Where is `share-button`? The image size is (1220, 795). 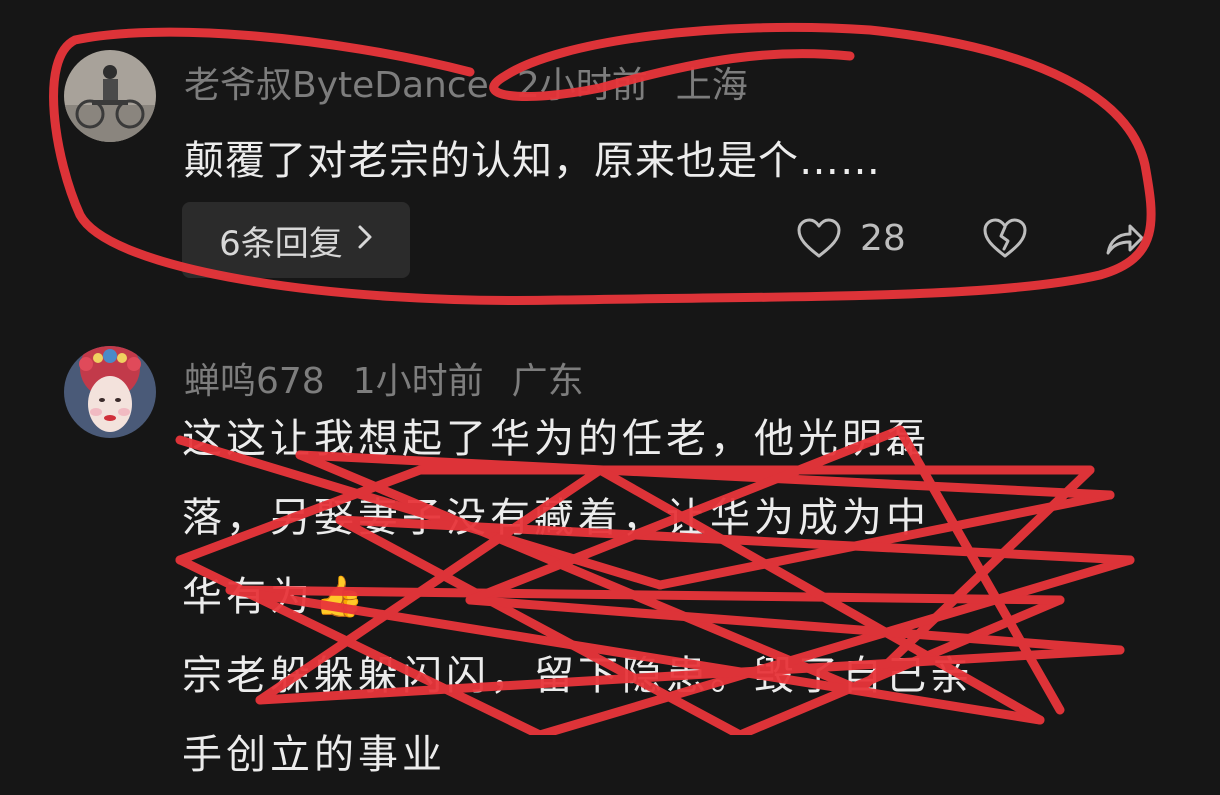 share-button is located at coordinates (1124, 239).